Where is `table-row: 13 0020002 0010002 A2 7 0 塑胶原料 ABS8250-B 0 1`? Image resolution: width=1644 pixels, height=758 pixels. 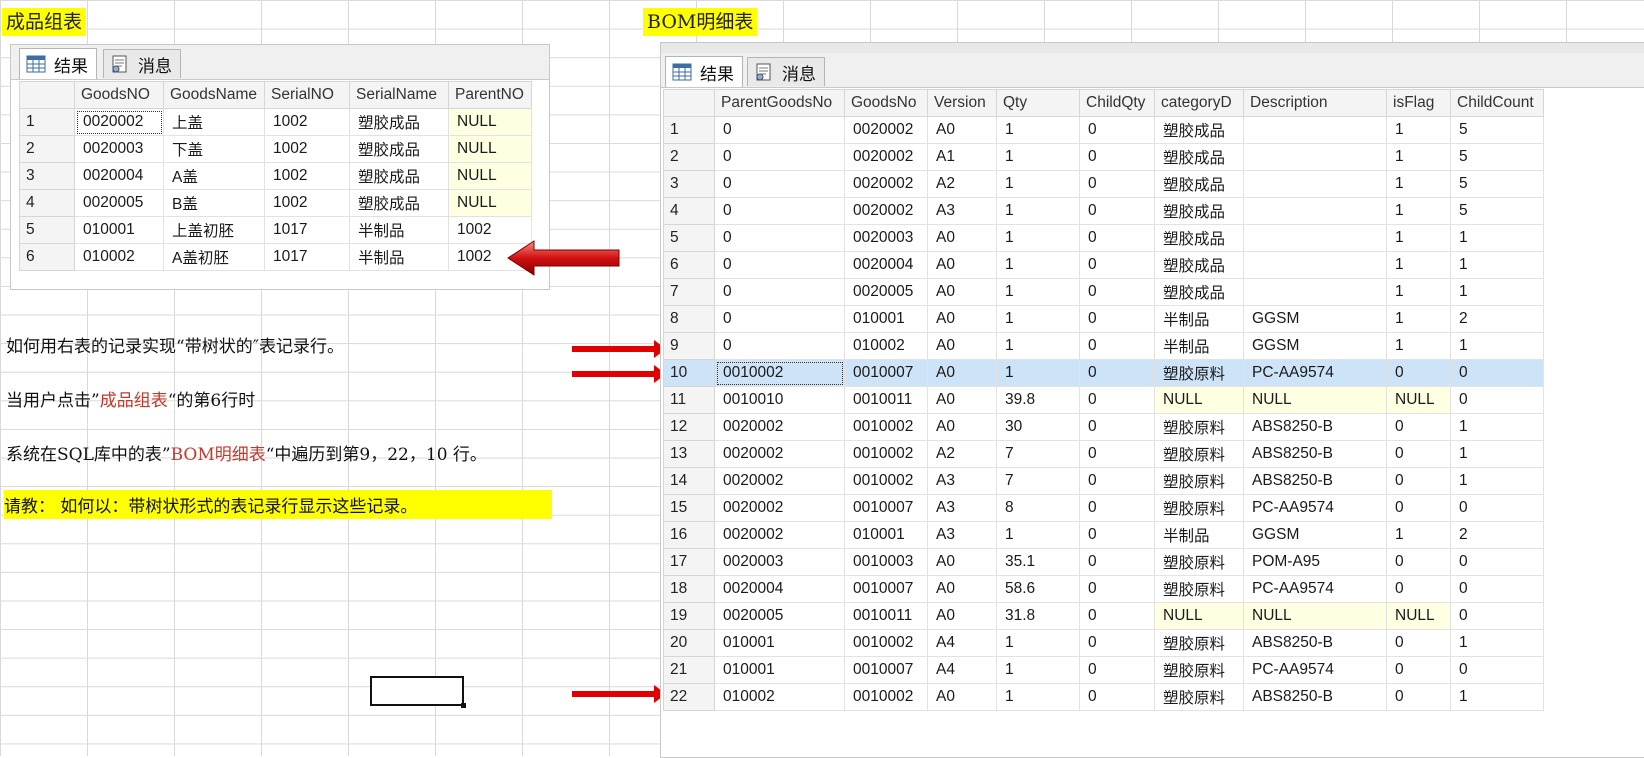 table-row: 13 0020002 0010002 A2 7 0 塑胶原料 ABS8250-B 0 1 is located at coordinates (1103, 454).